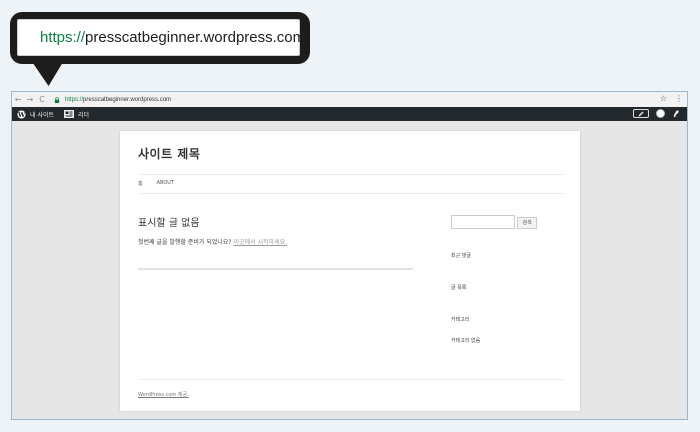  I want to click on search-input, so click(483, 222).